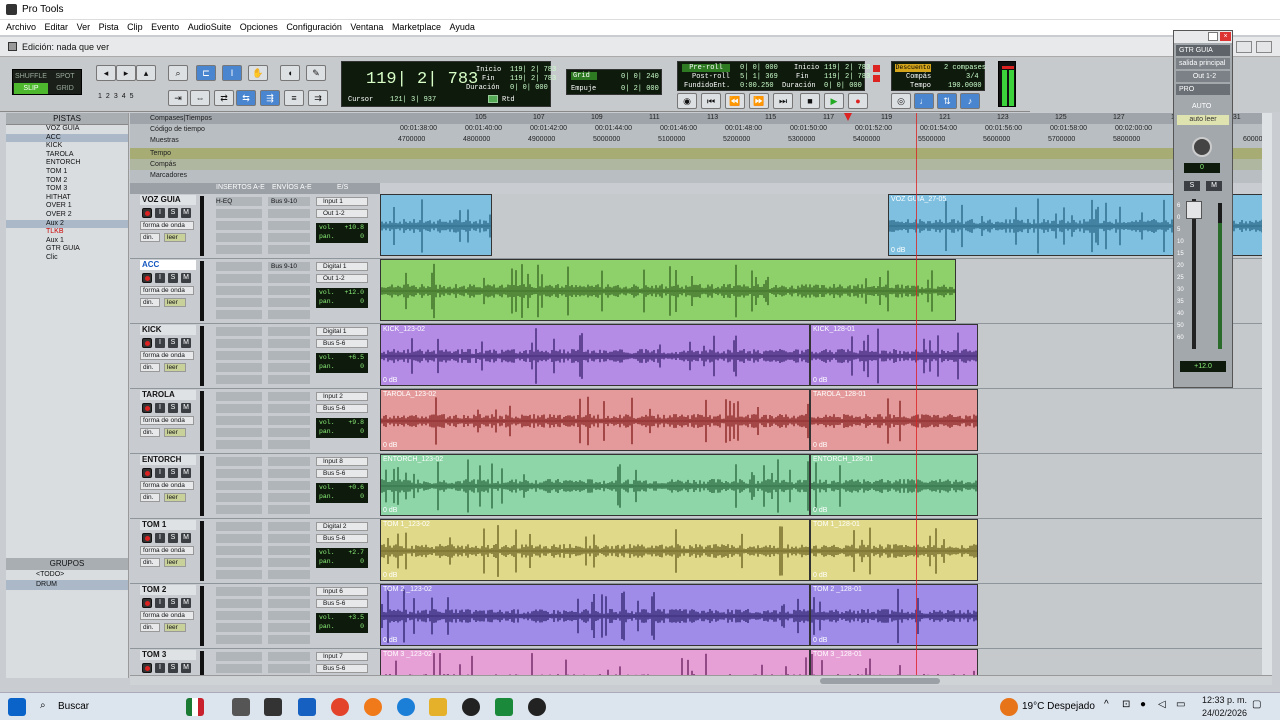  What do you see at coordinates (356, 487) in the screenshot?
I see `volume-value: +0.6` at bounding box center [356, 487].